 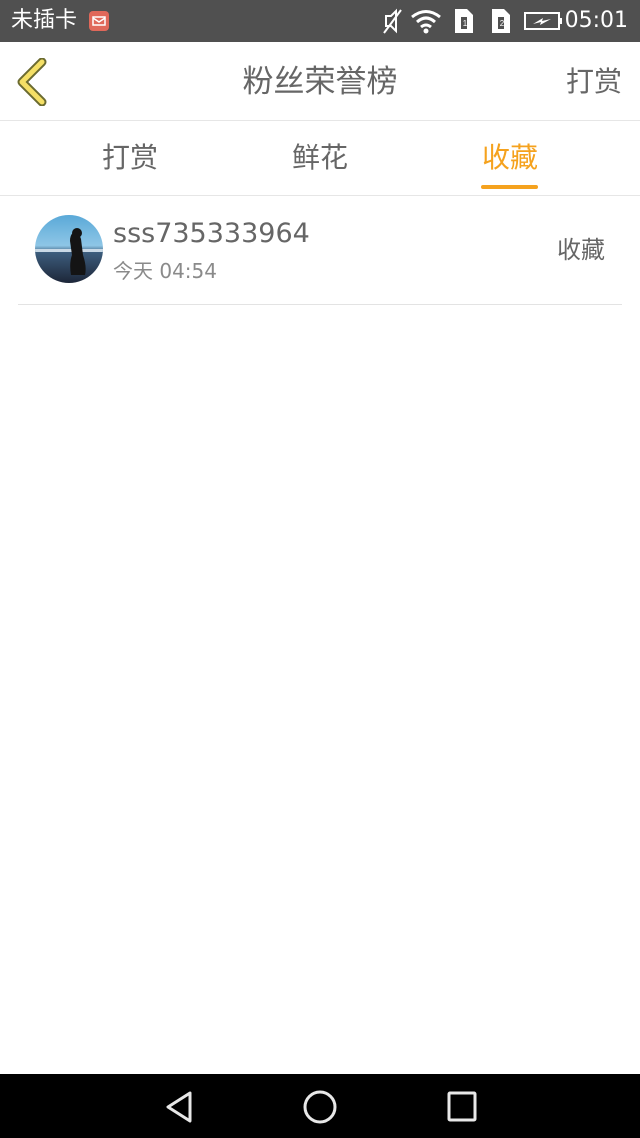 I want to click on recents-square-icon, so click(x=462, y=1106).